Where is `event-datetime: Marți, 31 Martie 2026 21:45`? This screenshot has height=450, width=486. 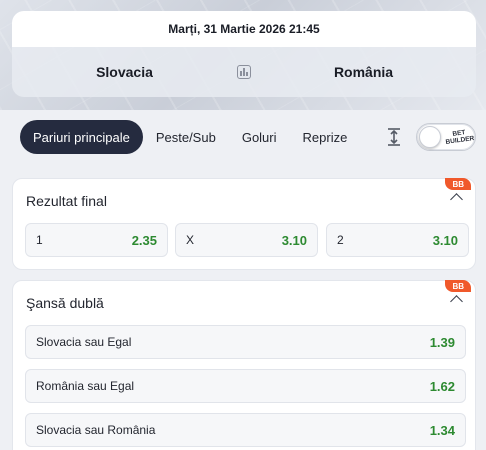
event-datetime: Marți, 31 Martie 2026 21:45 is located at coordinates (244, 29).